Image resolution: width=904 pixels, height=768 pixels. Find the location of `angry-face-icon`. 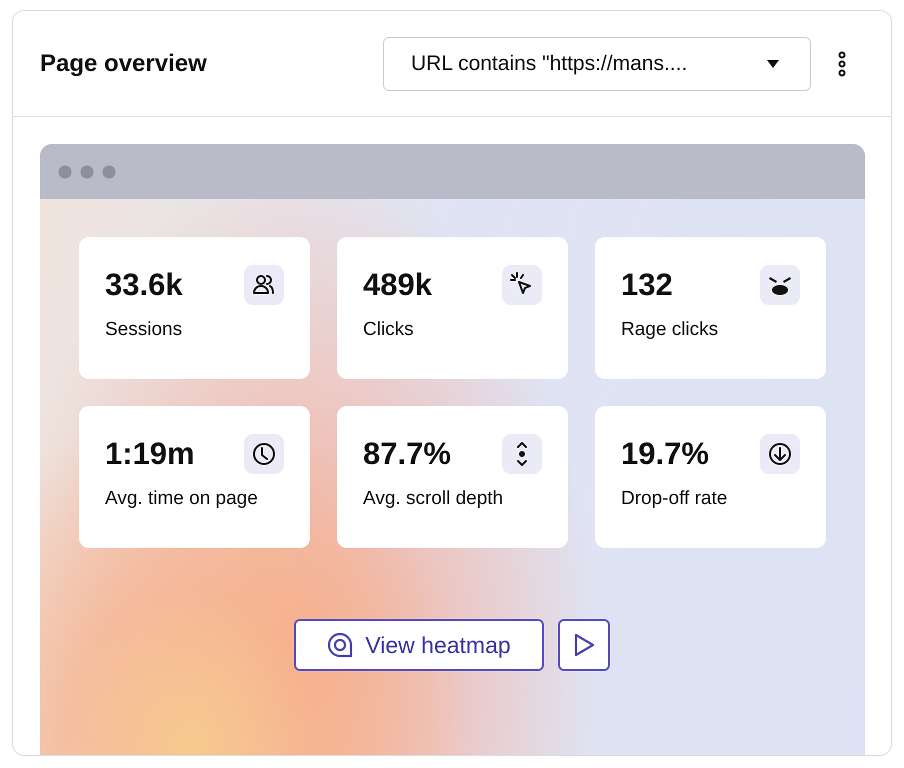

angry-face-icon is located at coordinates (780, 285).